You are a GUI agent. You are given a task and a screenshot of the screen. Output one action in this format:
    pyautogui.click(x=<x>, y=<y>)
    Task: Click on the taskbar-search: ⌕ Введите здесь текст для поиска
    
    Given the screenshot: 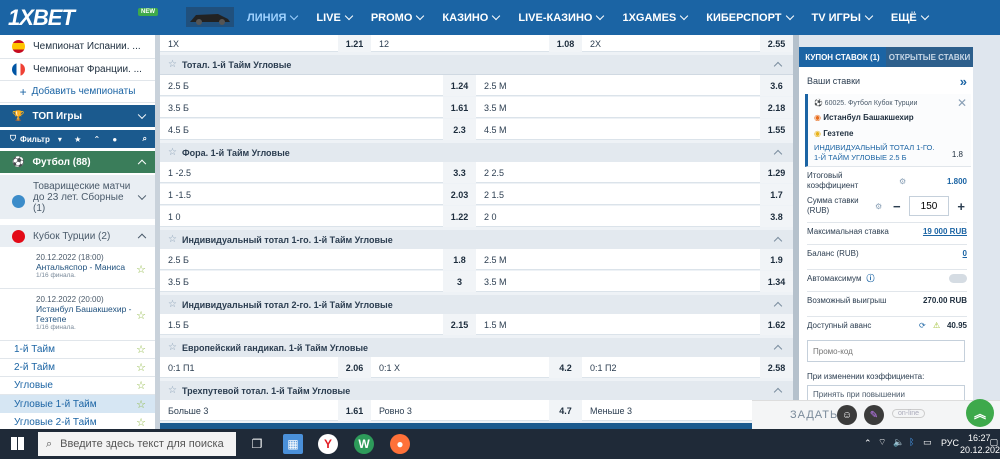 What is the action you would take?
    pyautogui.click(x=137, y=444)
    